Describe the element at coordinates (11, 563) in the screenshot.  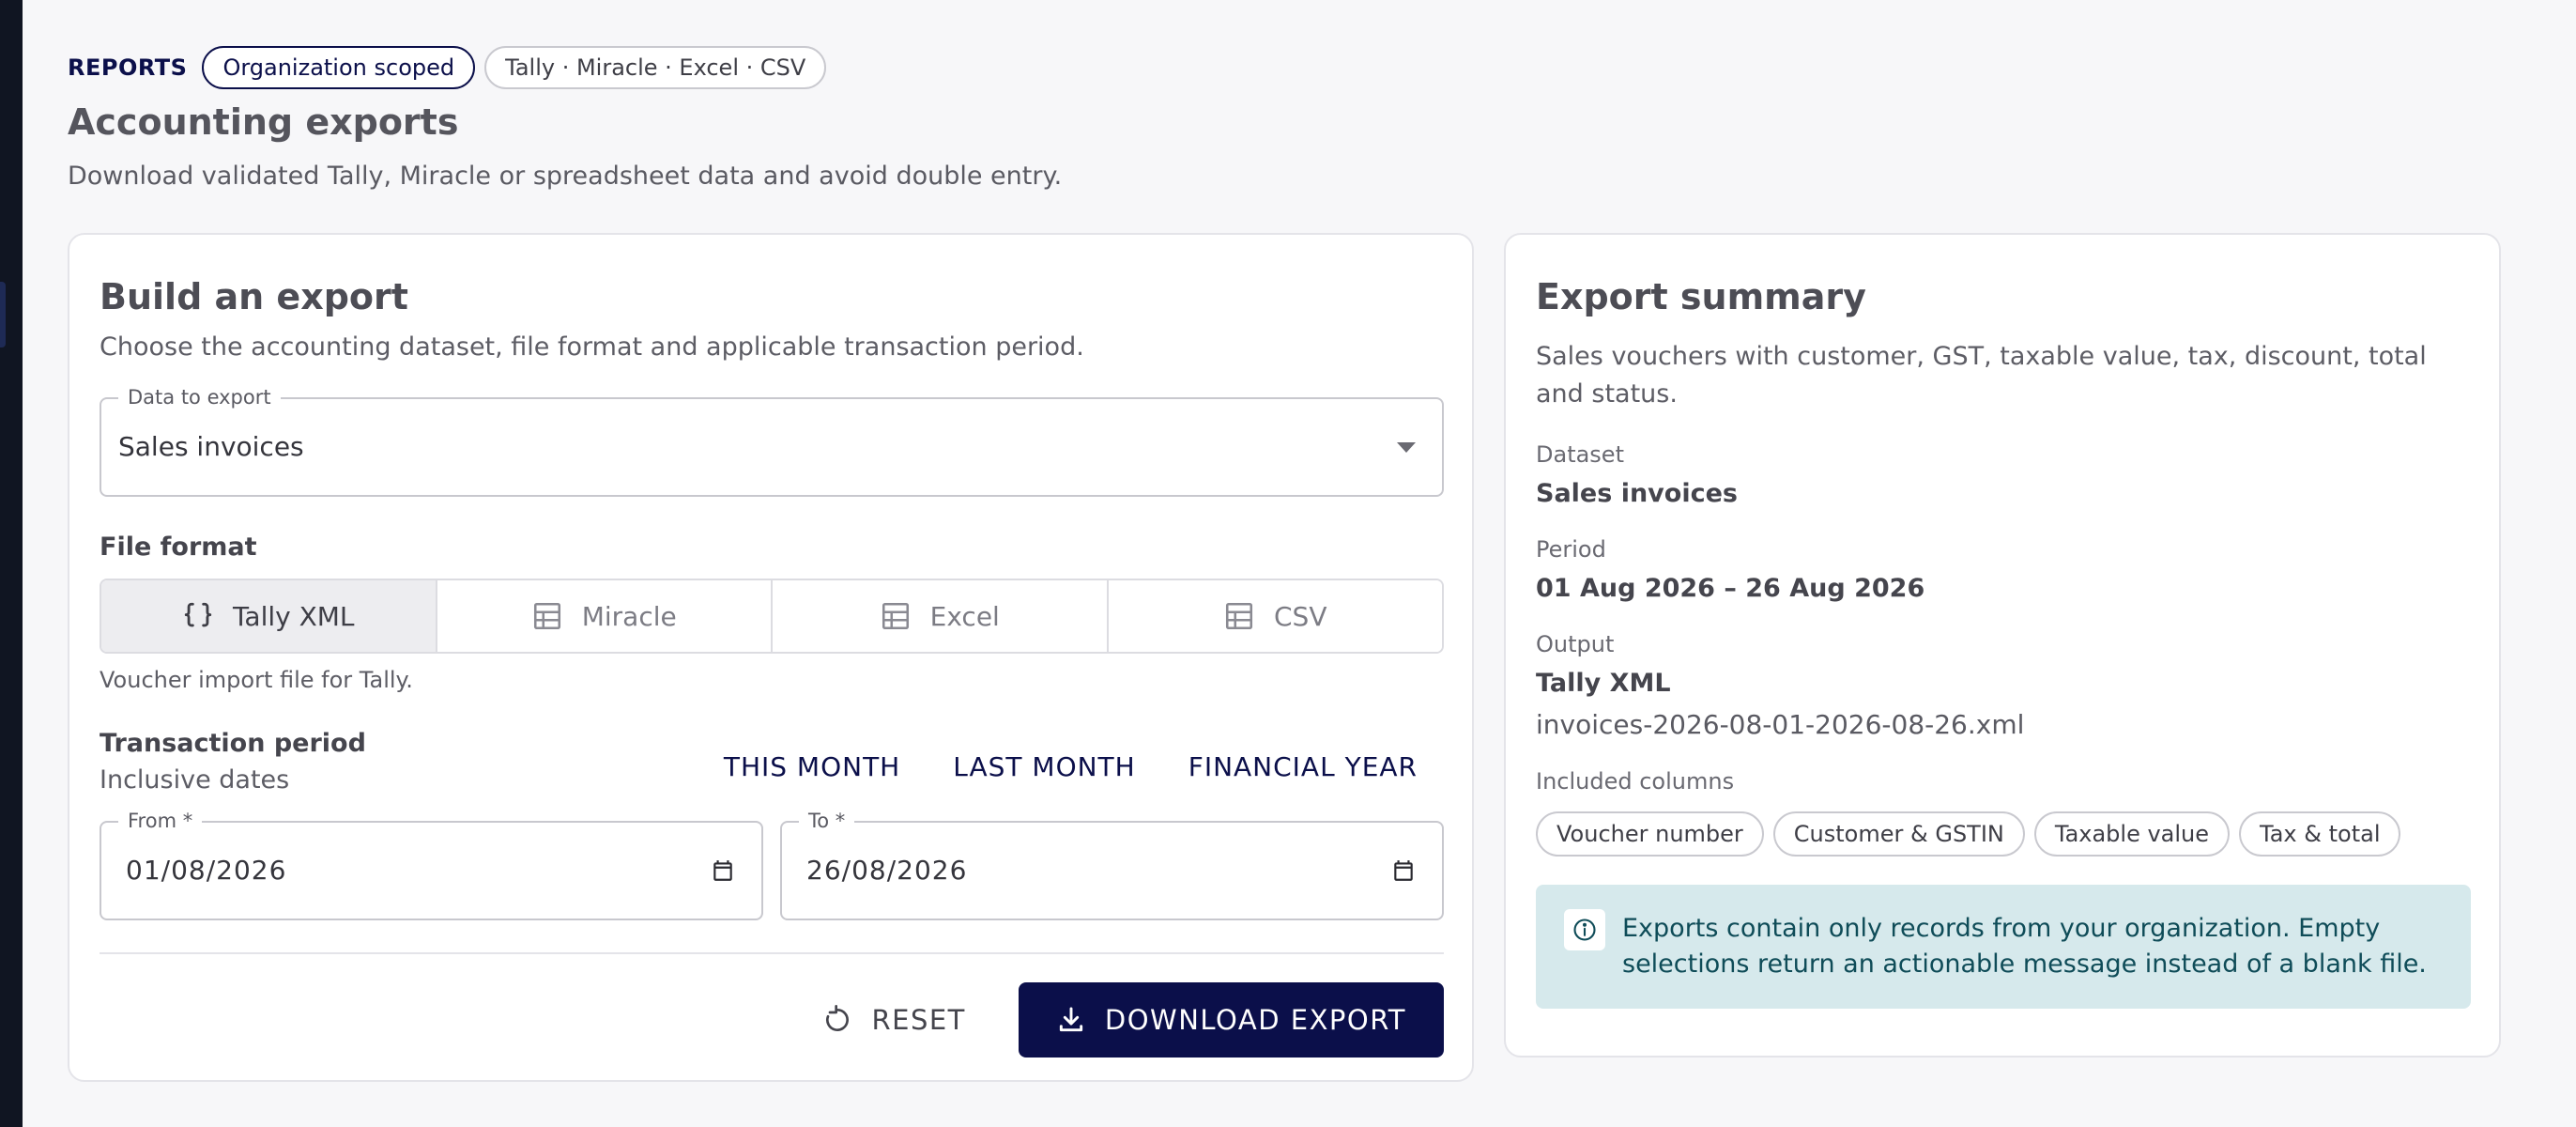
I see `left-rail` at that location.